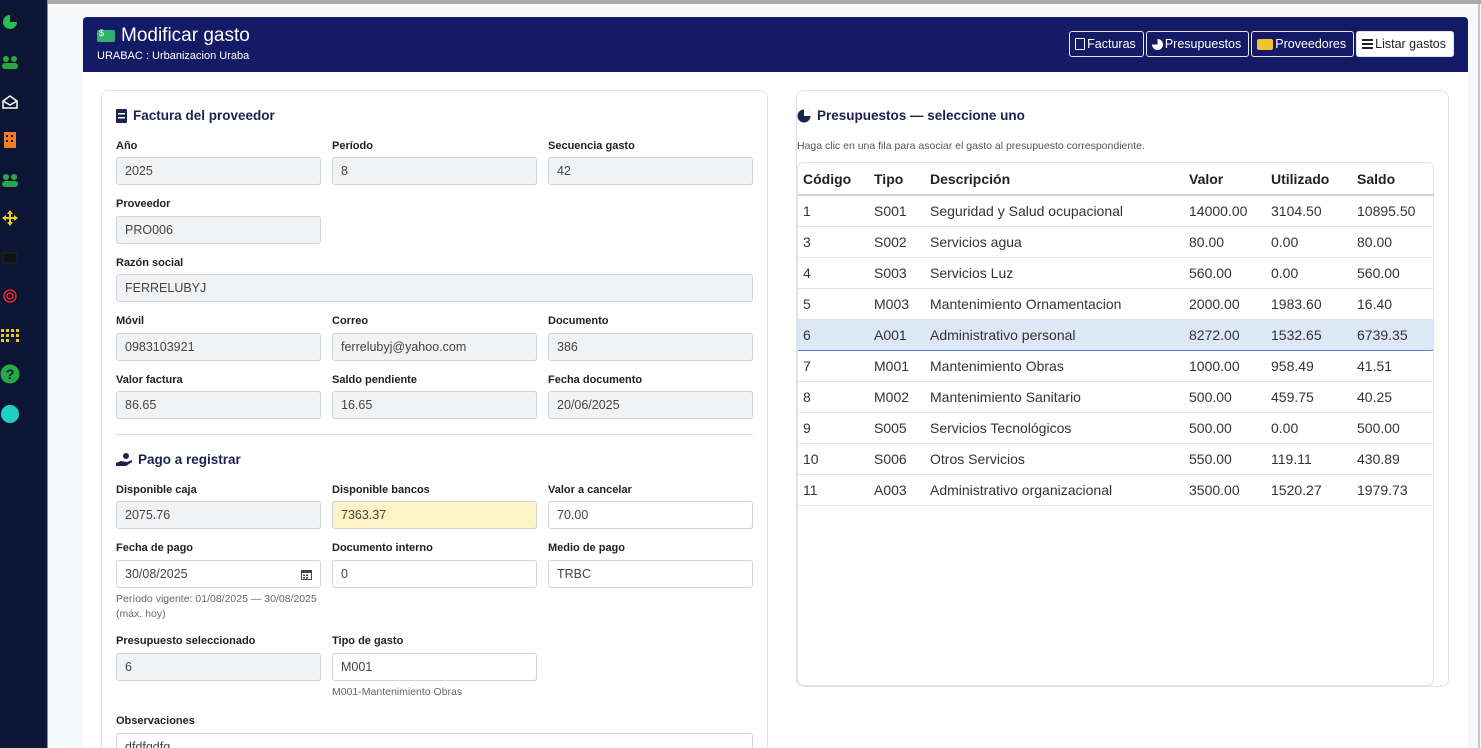 This screenshot has width=1481, height=748. I want to click on proveedor-field: PRO006, so click(218, 230).